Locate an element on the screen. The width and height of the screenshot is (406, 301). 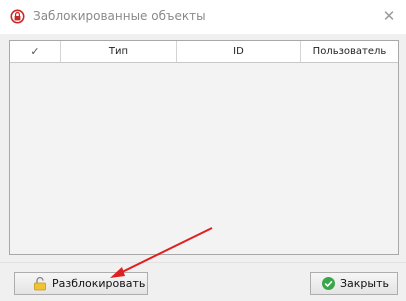
close-button-label: Закрыть is located at coordinates (364, 283).